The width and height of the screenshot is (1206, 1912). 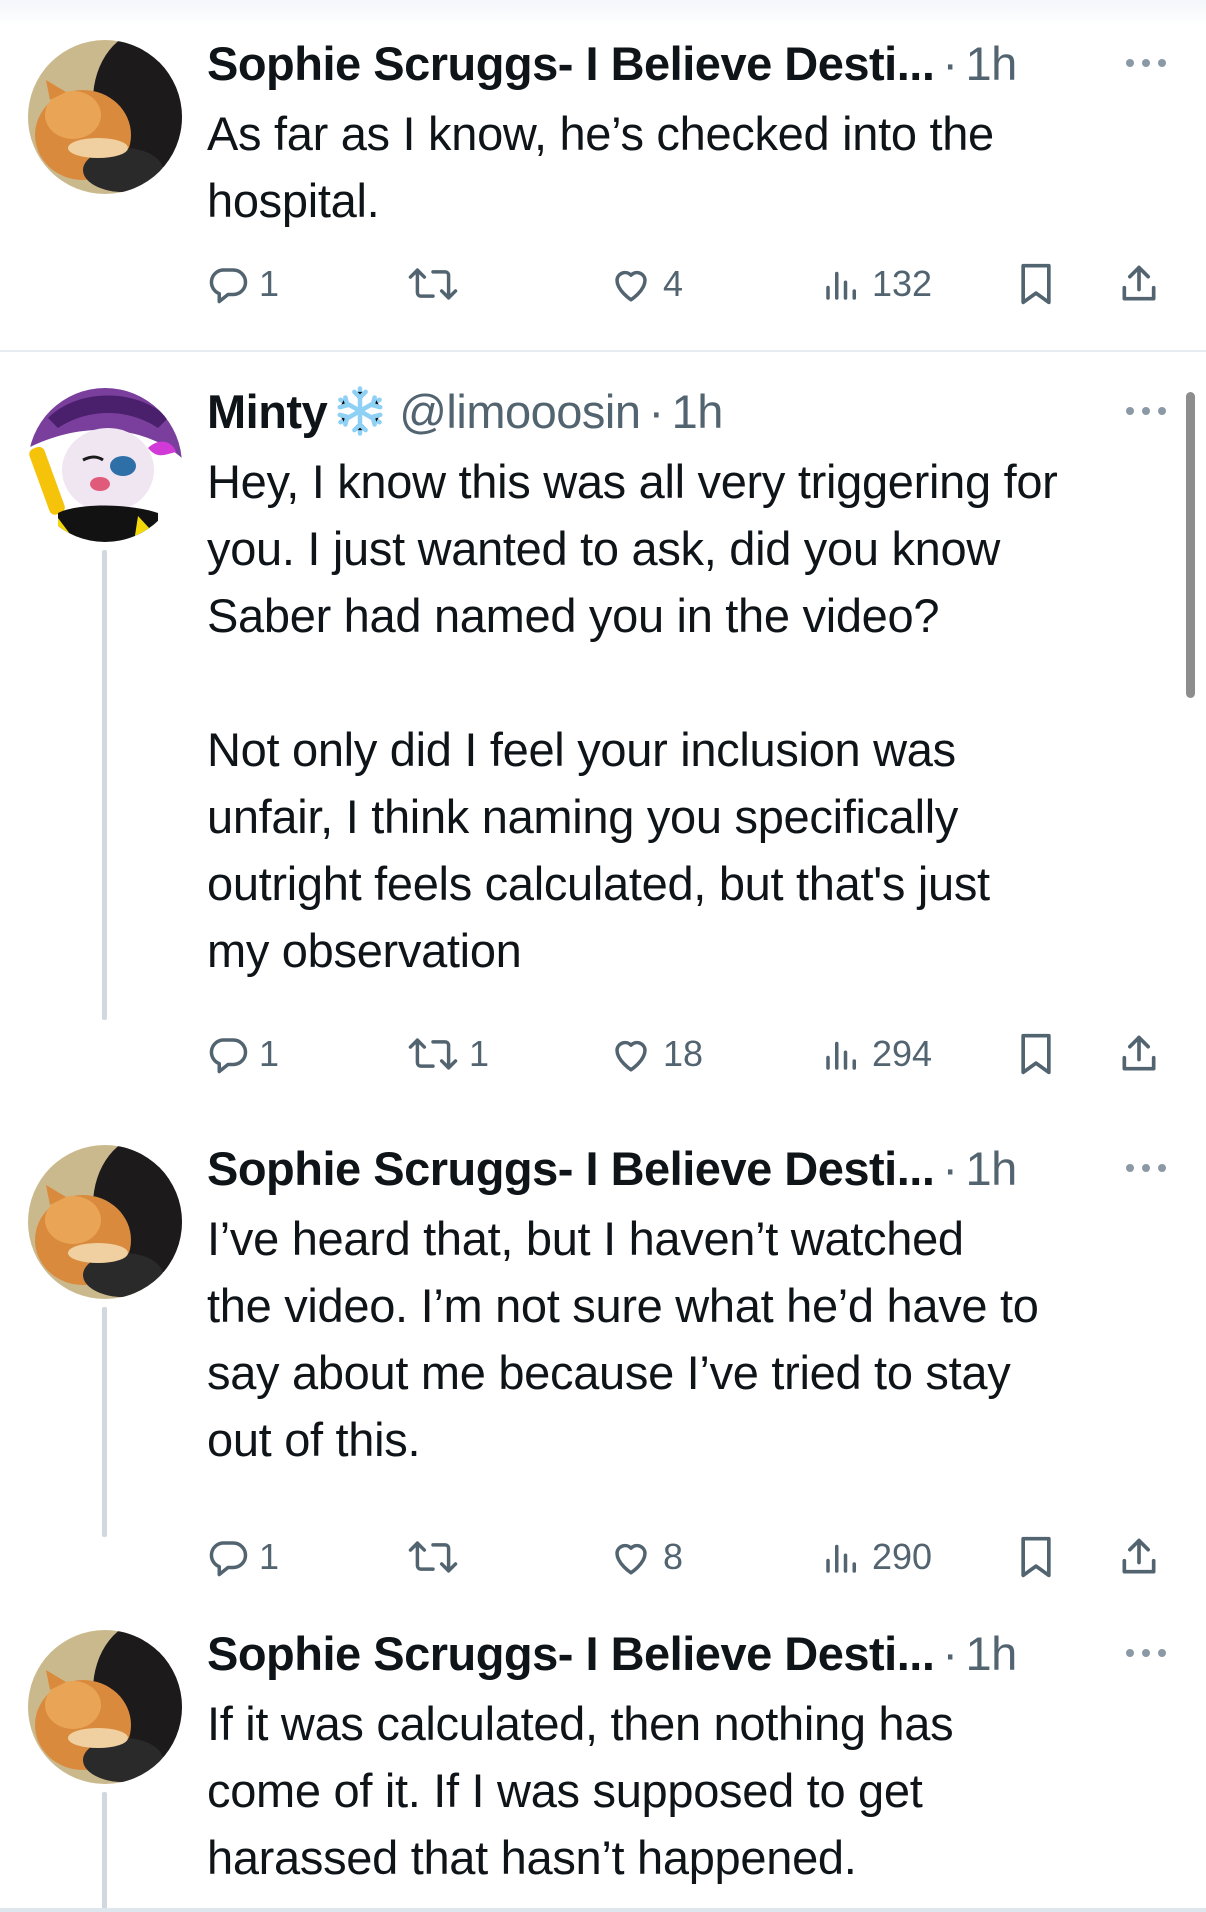 I want to click on views-button: 290, so click(x=877, y=1557).